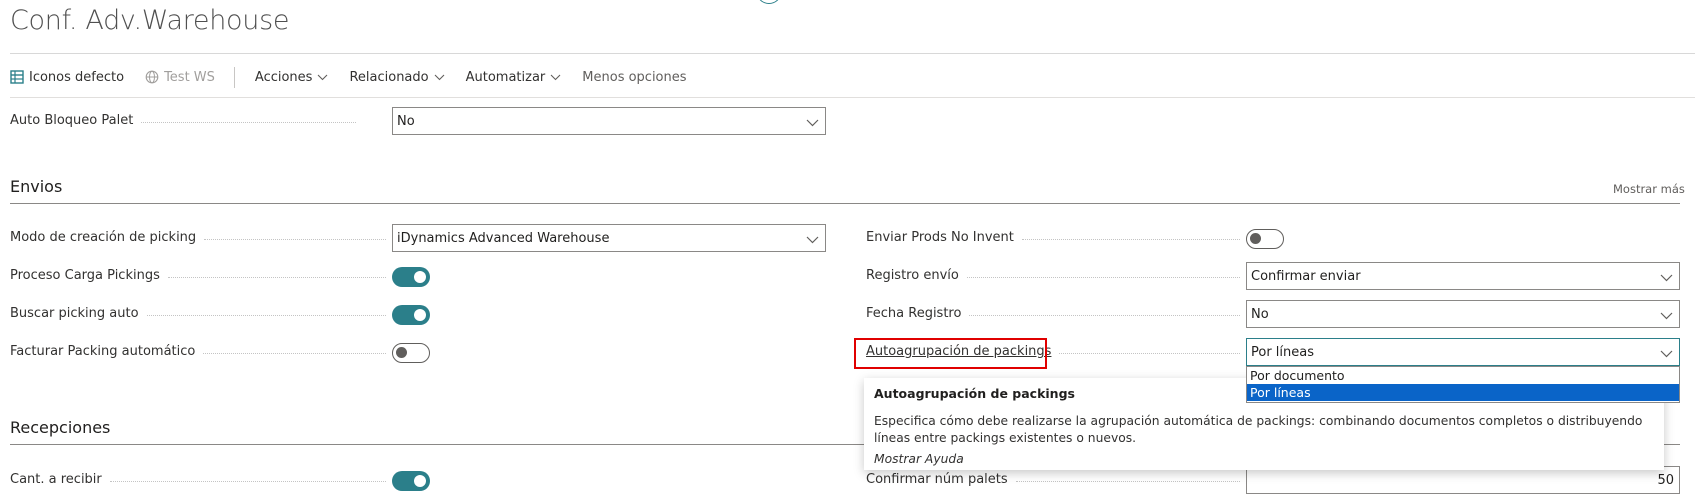 This screenshot has height=504, width=1695. I want to click on option-por-lineas: Por líneas, so click(1463, 392).